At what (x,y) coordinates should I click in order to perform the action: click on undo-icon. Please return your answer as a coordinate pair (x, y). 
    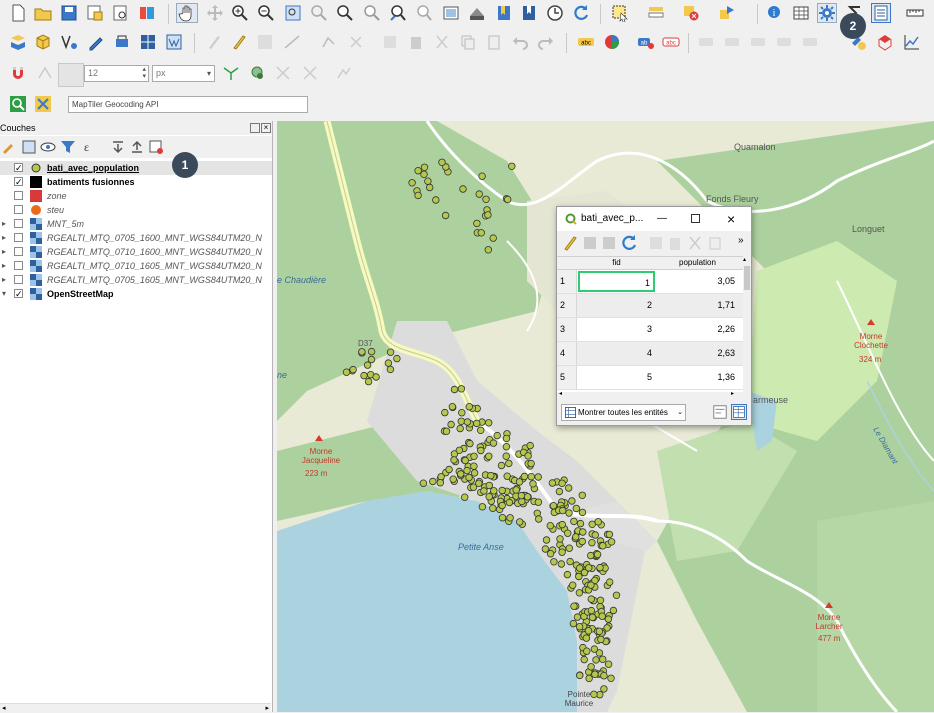
    Looking at the image, I should click on (520, 42).